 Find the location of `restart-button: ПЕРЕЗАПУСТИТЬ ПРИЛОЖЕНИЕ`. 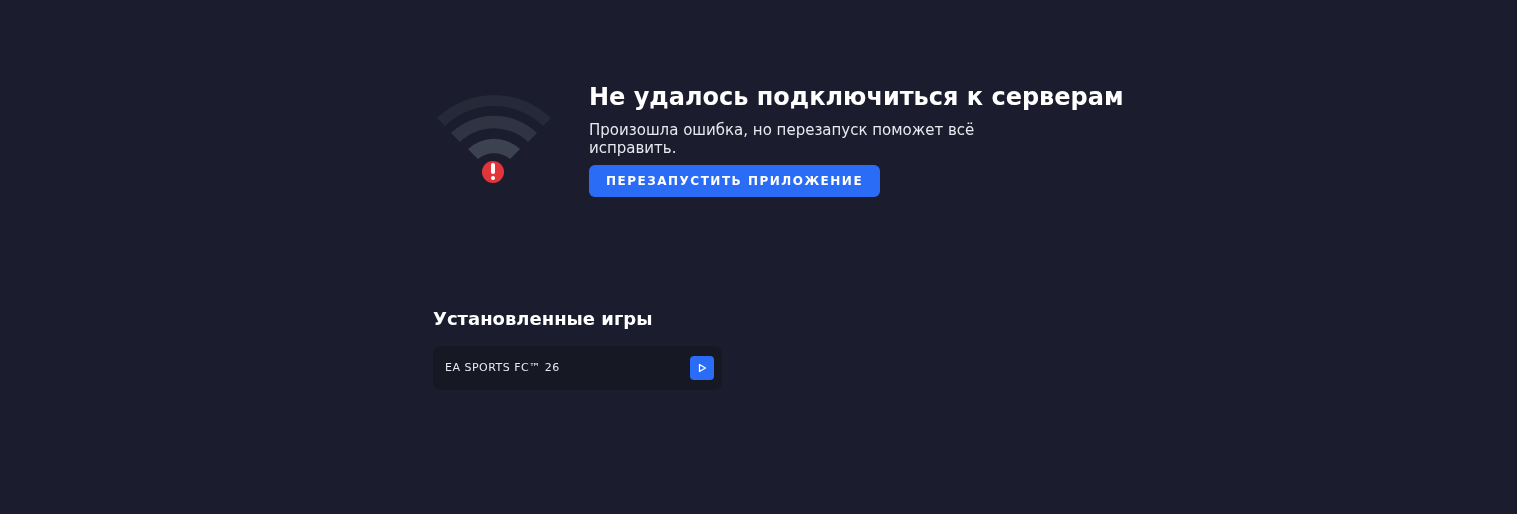

restart-button: ПЕРЕЗАПУСТИТЬ ПРИЛОЖЕНИЕ is located at coordinates (735, 181).